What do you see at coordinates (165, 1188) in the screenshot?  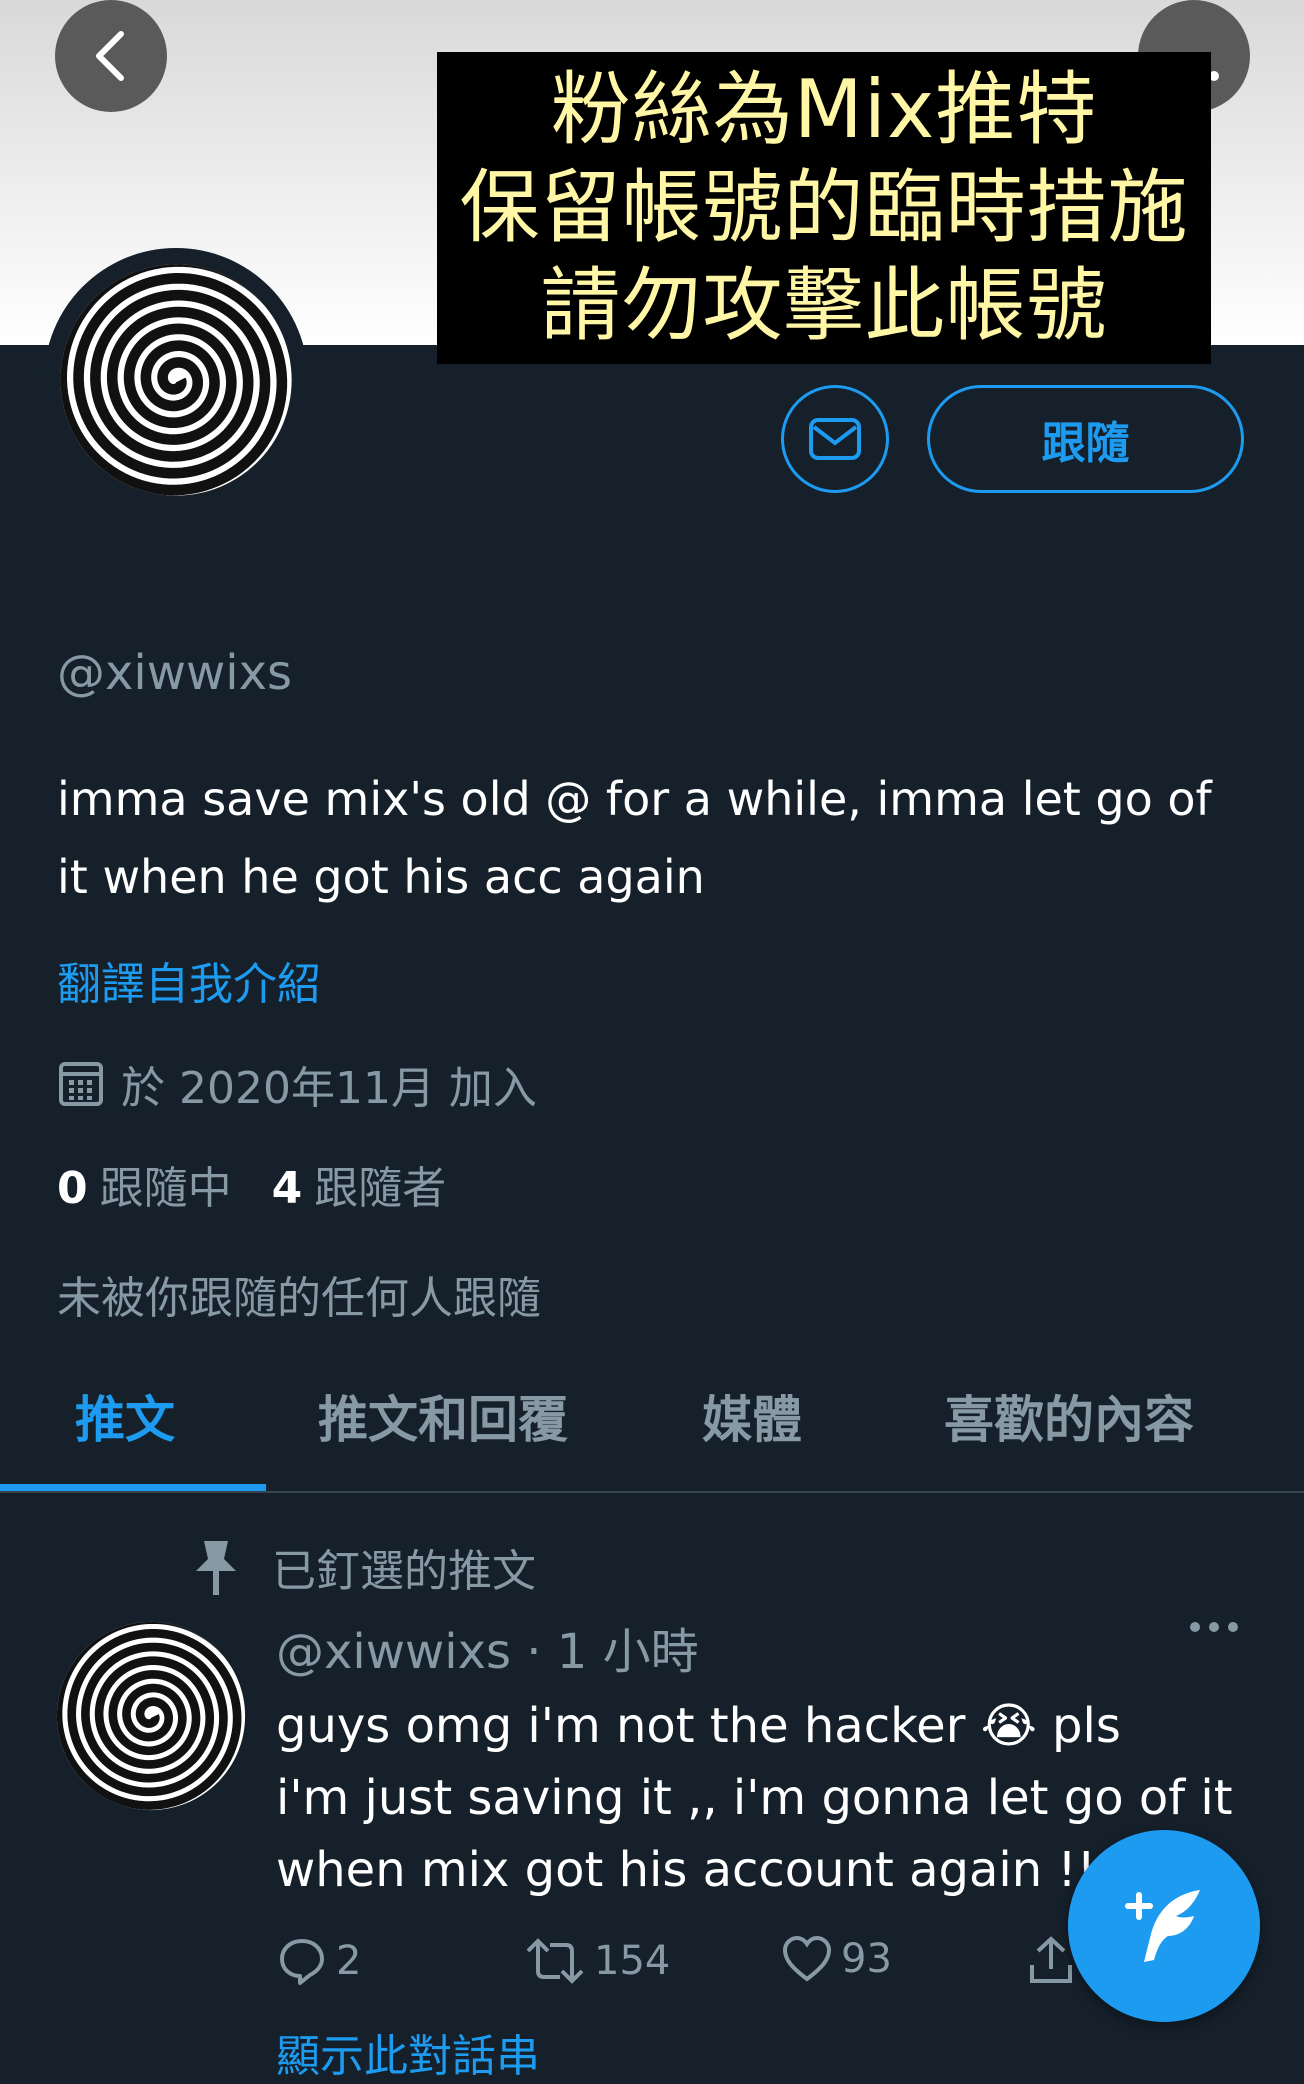 I see `following-label: 跟隨中` at bounding box center [165, 1188].